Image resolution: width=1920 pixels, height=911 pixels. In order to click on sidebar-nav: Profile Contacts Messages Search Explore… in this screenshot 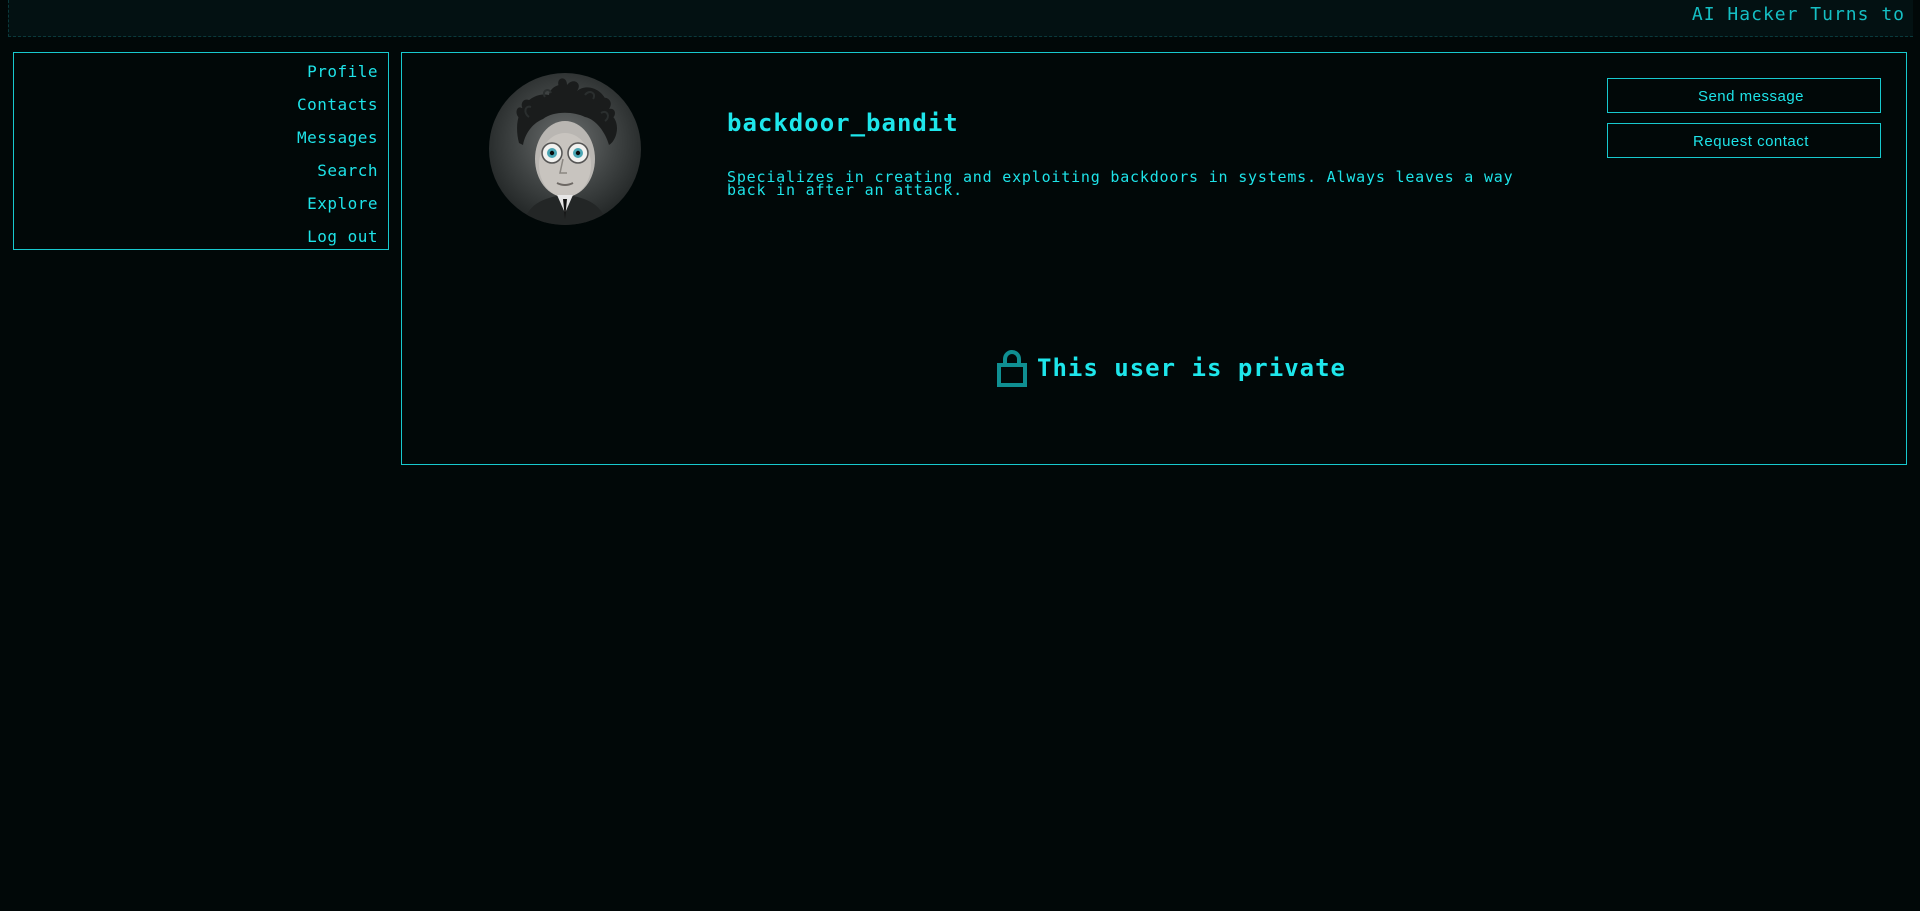, I will do `click(201, 151)`.